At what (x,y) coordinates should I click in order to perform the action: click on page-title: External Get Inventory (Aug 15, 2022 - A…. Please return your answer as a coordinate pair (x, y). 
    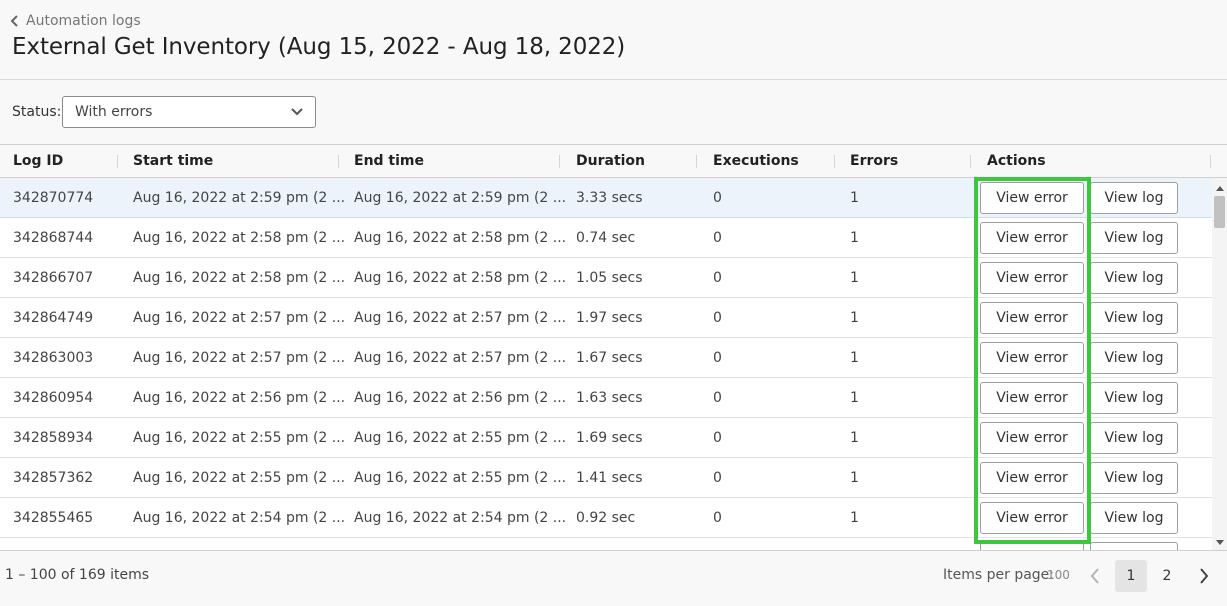
    Looking at the image, I should click on (319, 47).